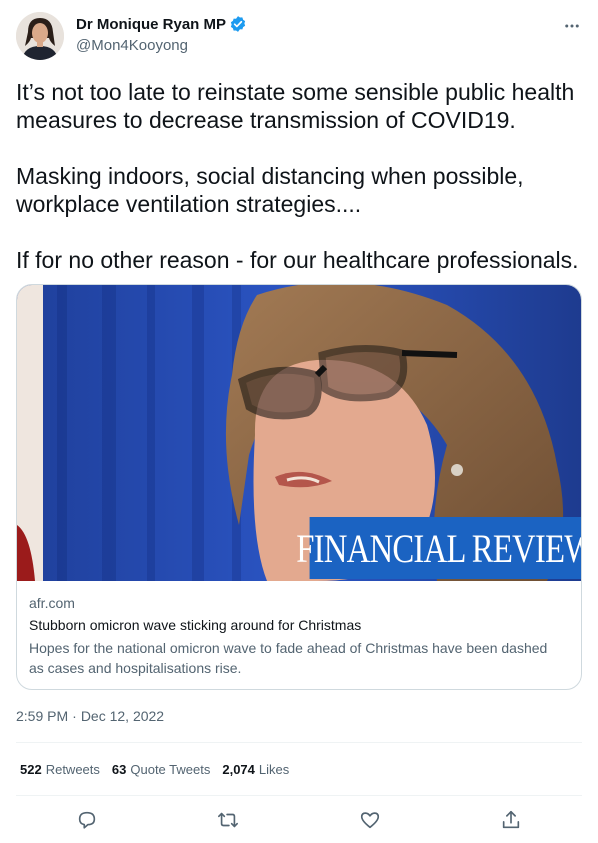 Image resolution: width=598 pixels, height=843 pixels. Describe the element at coordinates (119, 769) in the screenshot. I see `quote-tweet-count: 63` at that location.